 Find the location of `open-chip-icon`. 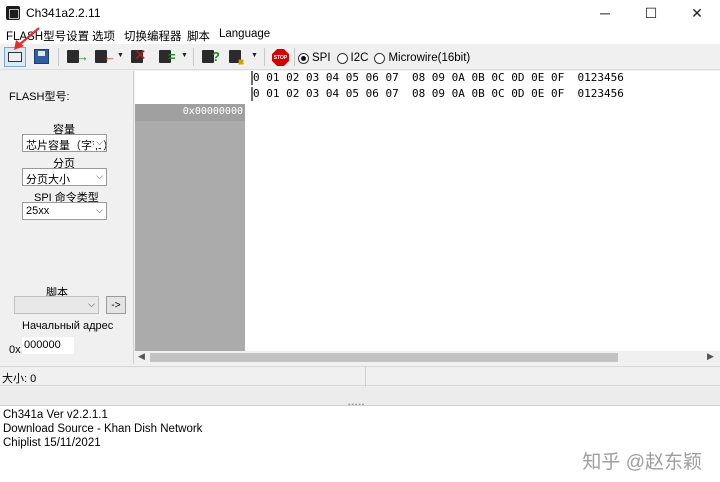

open-chip-icon is located at coordinates (15, 57).